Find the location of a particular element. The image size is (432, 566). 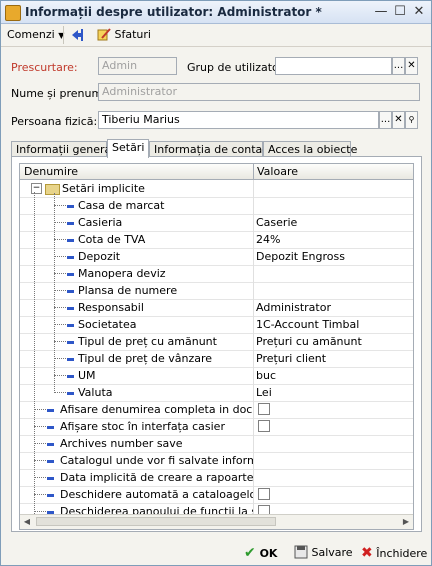

tab-object-access: Acces la obiecte is located at coordinates (310, 149).